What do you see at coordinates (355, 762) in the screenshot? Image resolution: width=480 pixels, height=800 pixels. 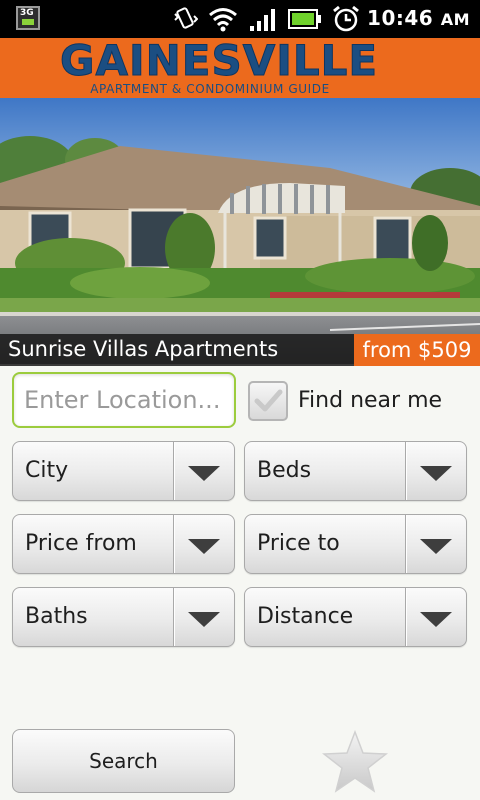 I see `favorites-star-icon` at bounding box center [355, 762].